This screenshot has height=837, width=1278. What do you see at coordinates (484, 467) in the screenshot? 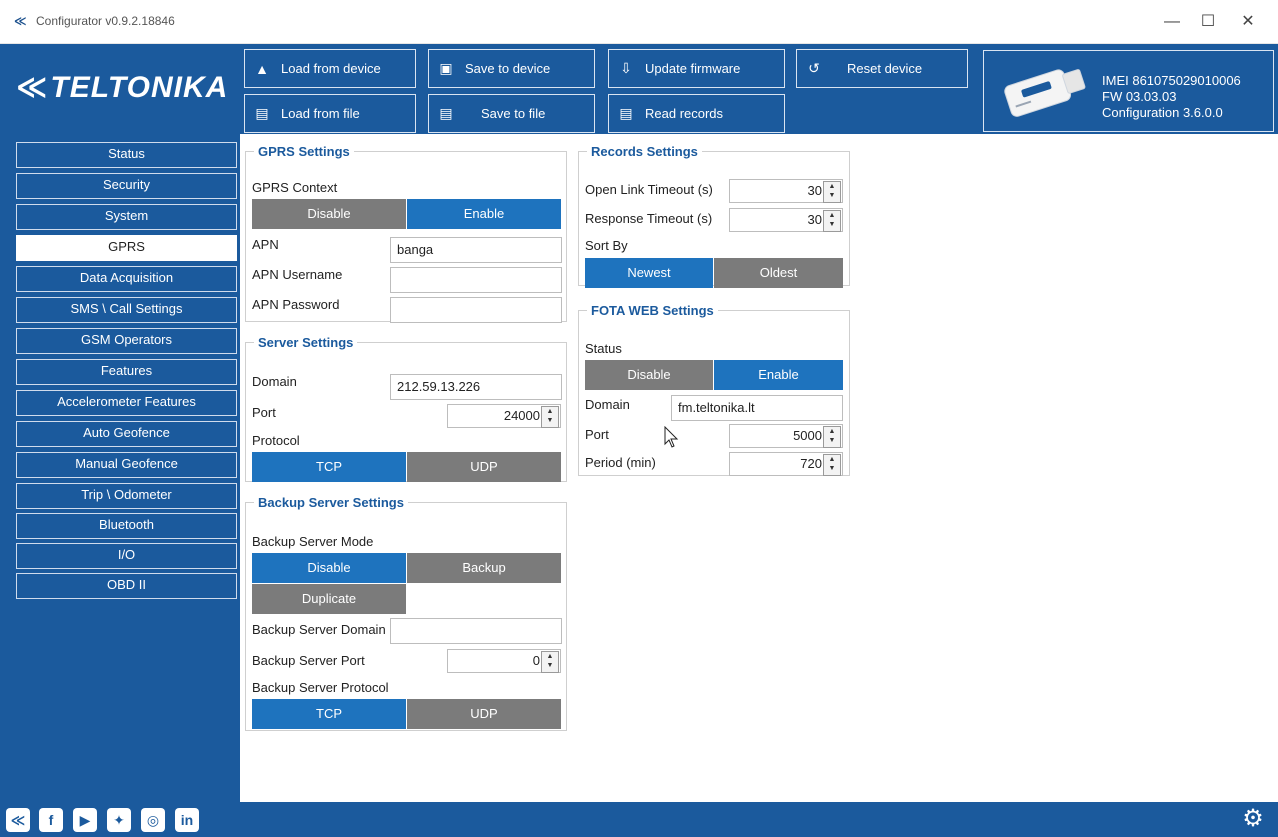
I see `server-protocol-udp-button: UDP` at bounding box center [484, 467].